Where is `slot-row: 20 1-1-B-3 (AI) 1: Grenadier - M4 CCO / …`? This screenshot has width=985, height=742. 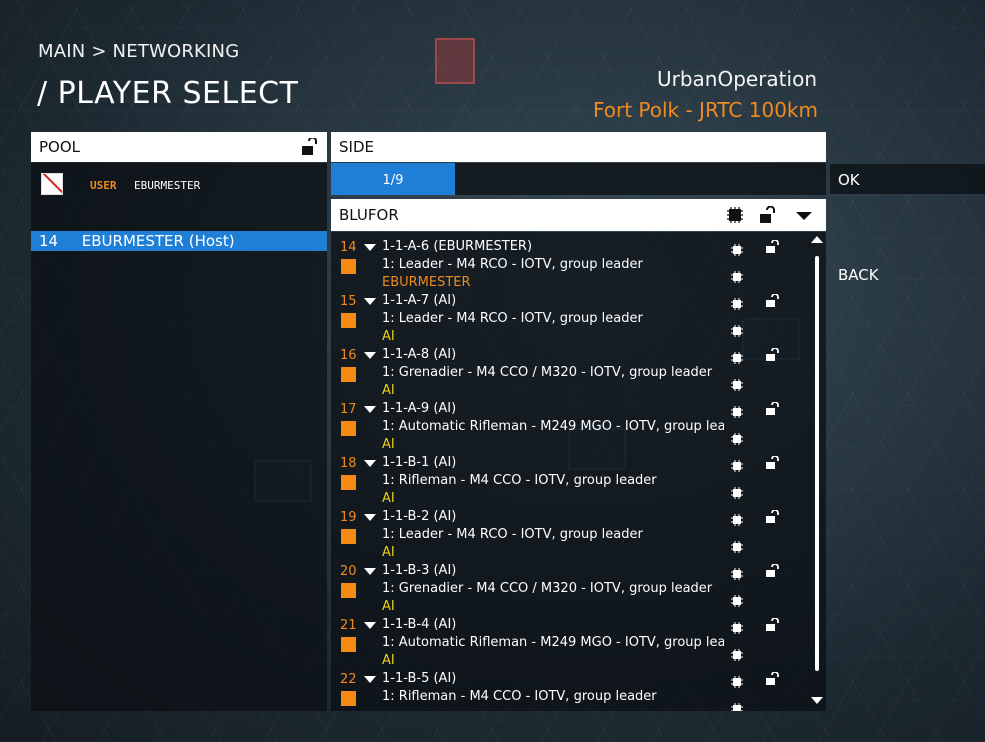 slot-row: 20 1-1-B-3 (AI) 1: Grenadier - M4 CCO / … is located at coordinates (571, 586).